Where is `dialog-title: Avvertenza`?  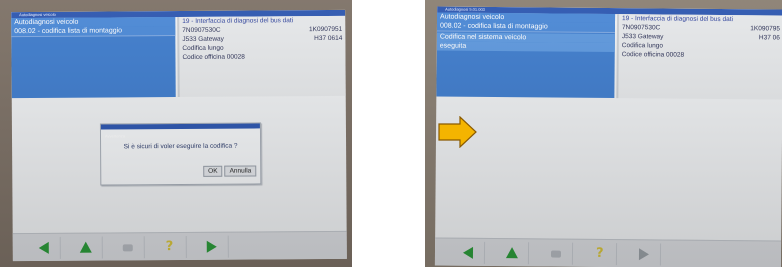
dialog-title: Avvertenza is located at coordinates (114, 136).